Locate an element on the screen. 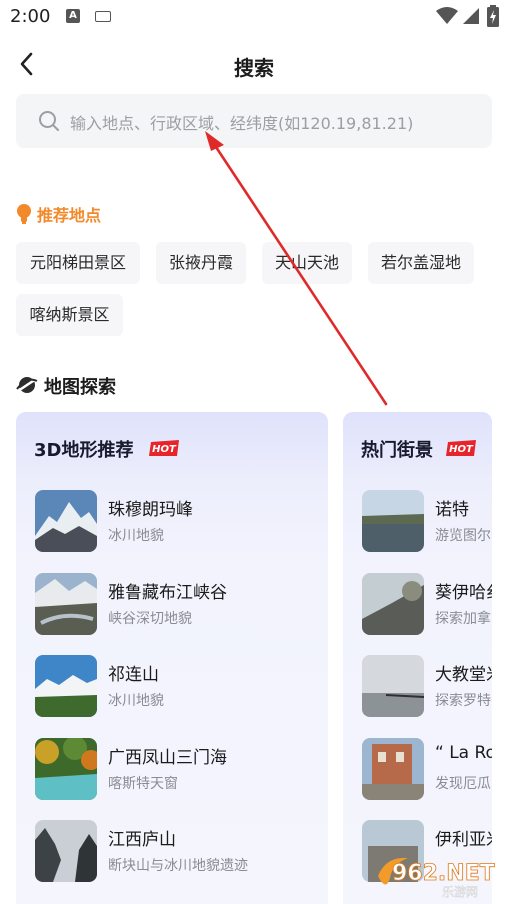 The width and height of the screenshot is (508, 904). search-input: 输入地点、行政区域、经纬度(如120.19,81.21) is located at coordinates (254, 121).